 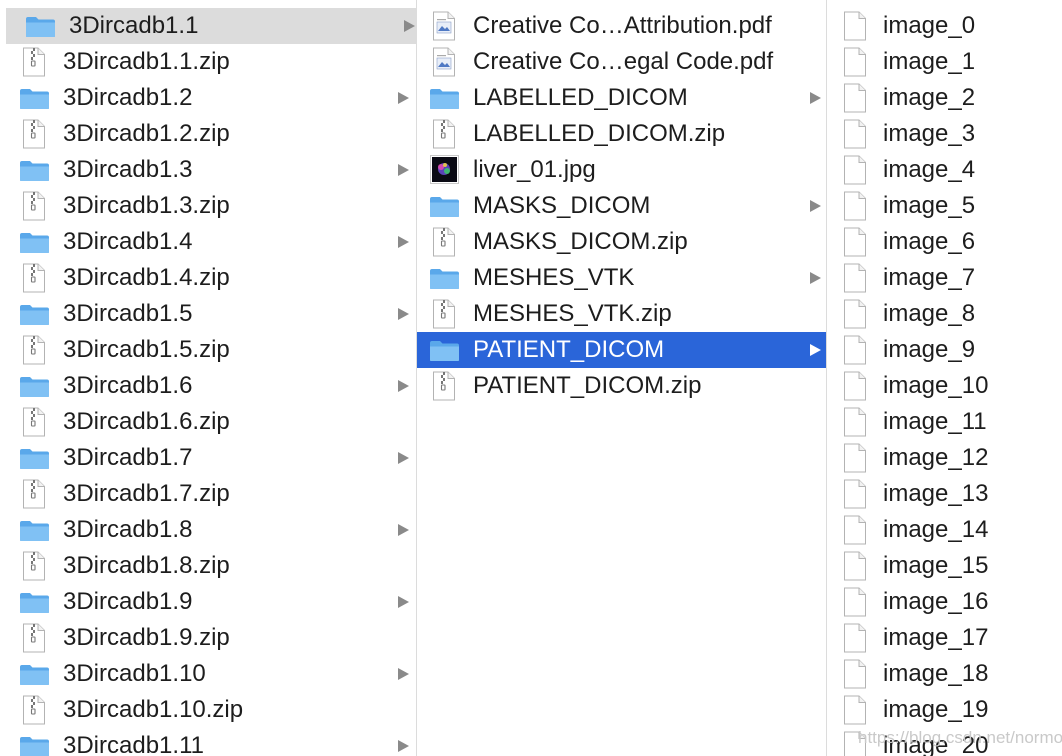 I want to click on file-row: 3Dircadb1.9.zip, so click(x=208, y=638).